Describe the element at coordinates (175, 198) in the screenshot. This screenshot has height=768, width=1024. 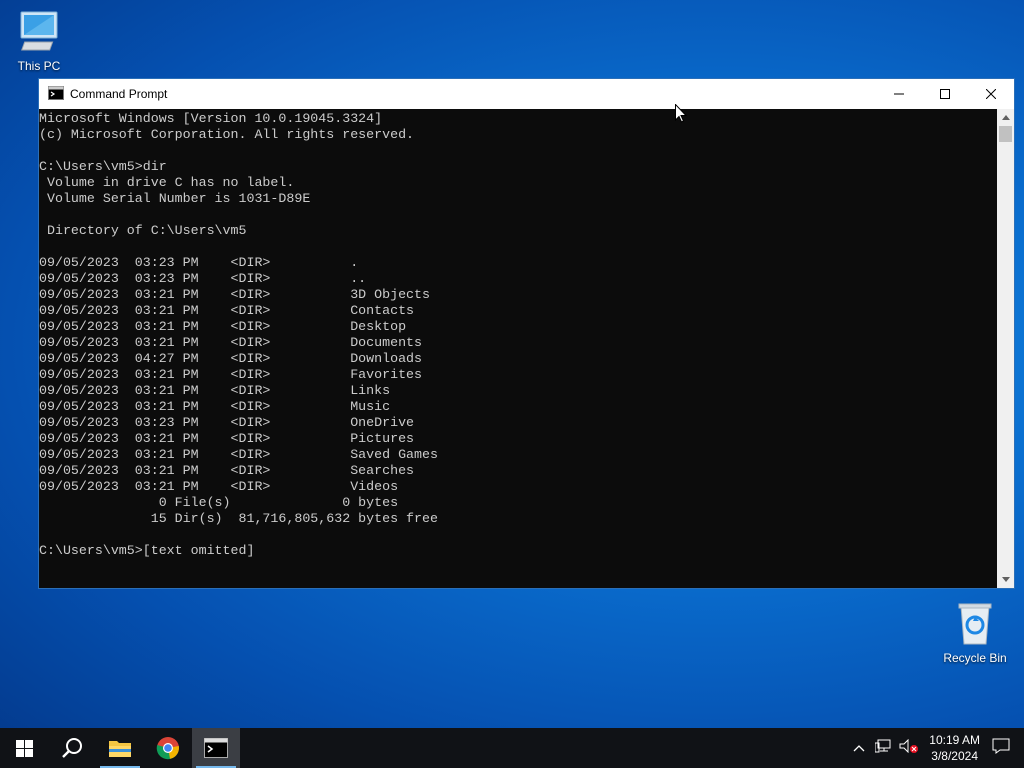
I see `console-line: Volume Serial Number is 1031-D89E` at that location.